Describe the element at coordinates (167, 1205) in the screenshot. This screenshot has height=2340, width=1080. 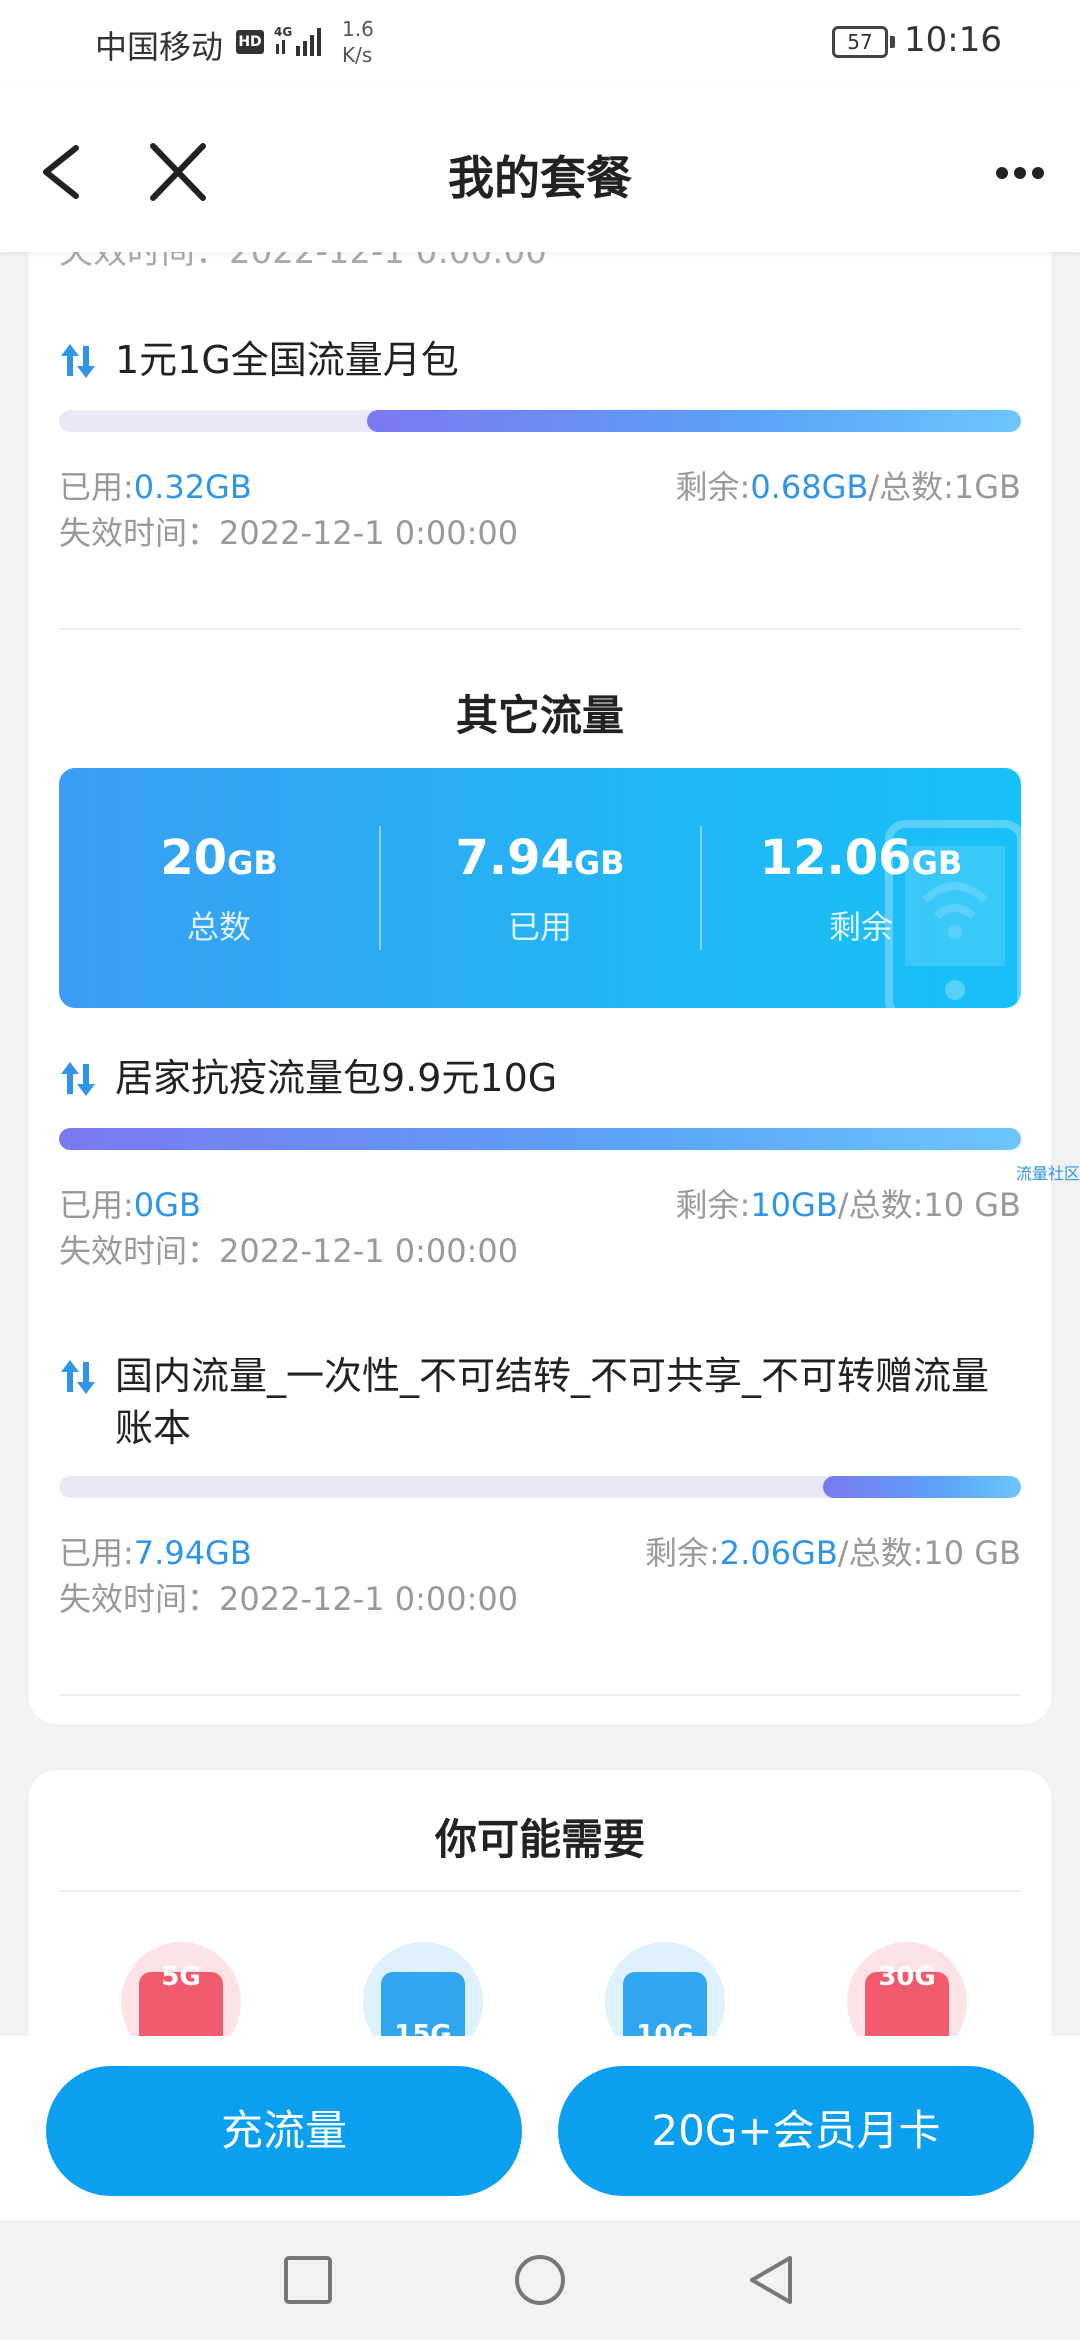
I see `used-value: 0GB` at that location.